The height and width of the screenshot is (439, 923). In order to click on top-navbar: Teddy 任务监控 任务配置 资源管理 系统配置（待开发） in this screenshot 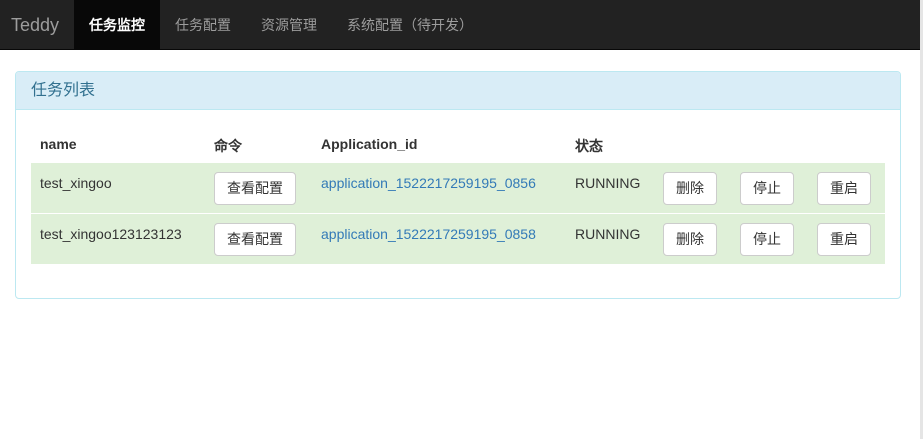, I will do `click(460, 25)`.